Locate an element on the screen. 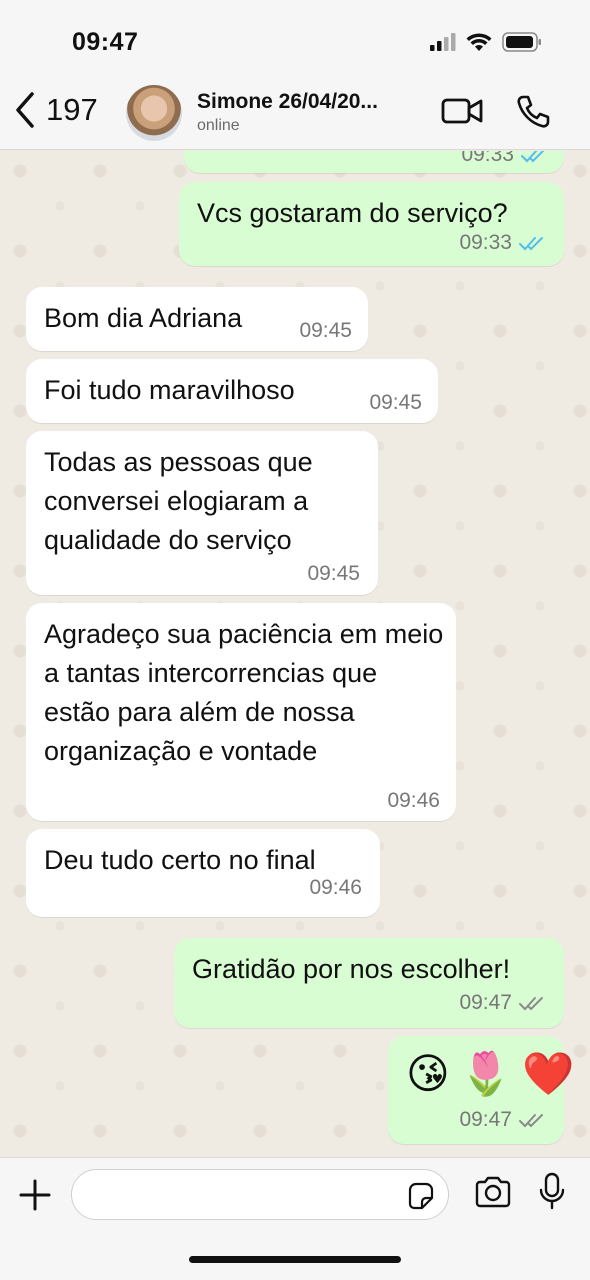  message-bubble-outgoing: Vcs gostaram do serviço? 09:33 is located at coordinates (371, 224).